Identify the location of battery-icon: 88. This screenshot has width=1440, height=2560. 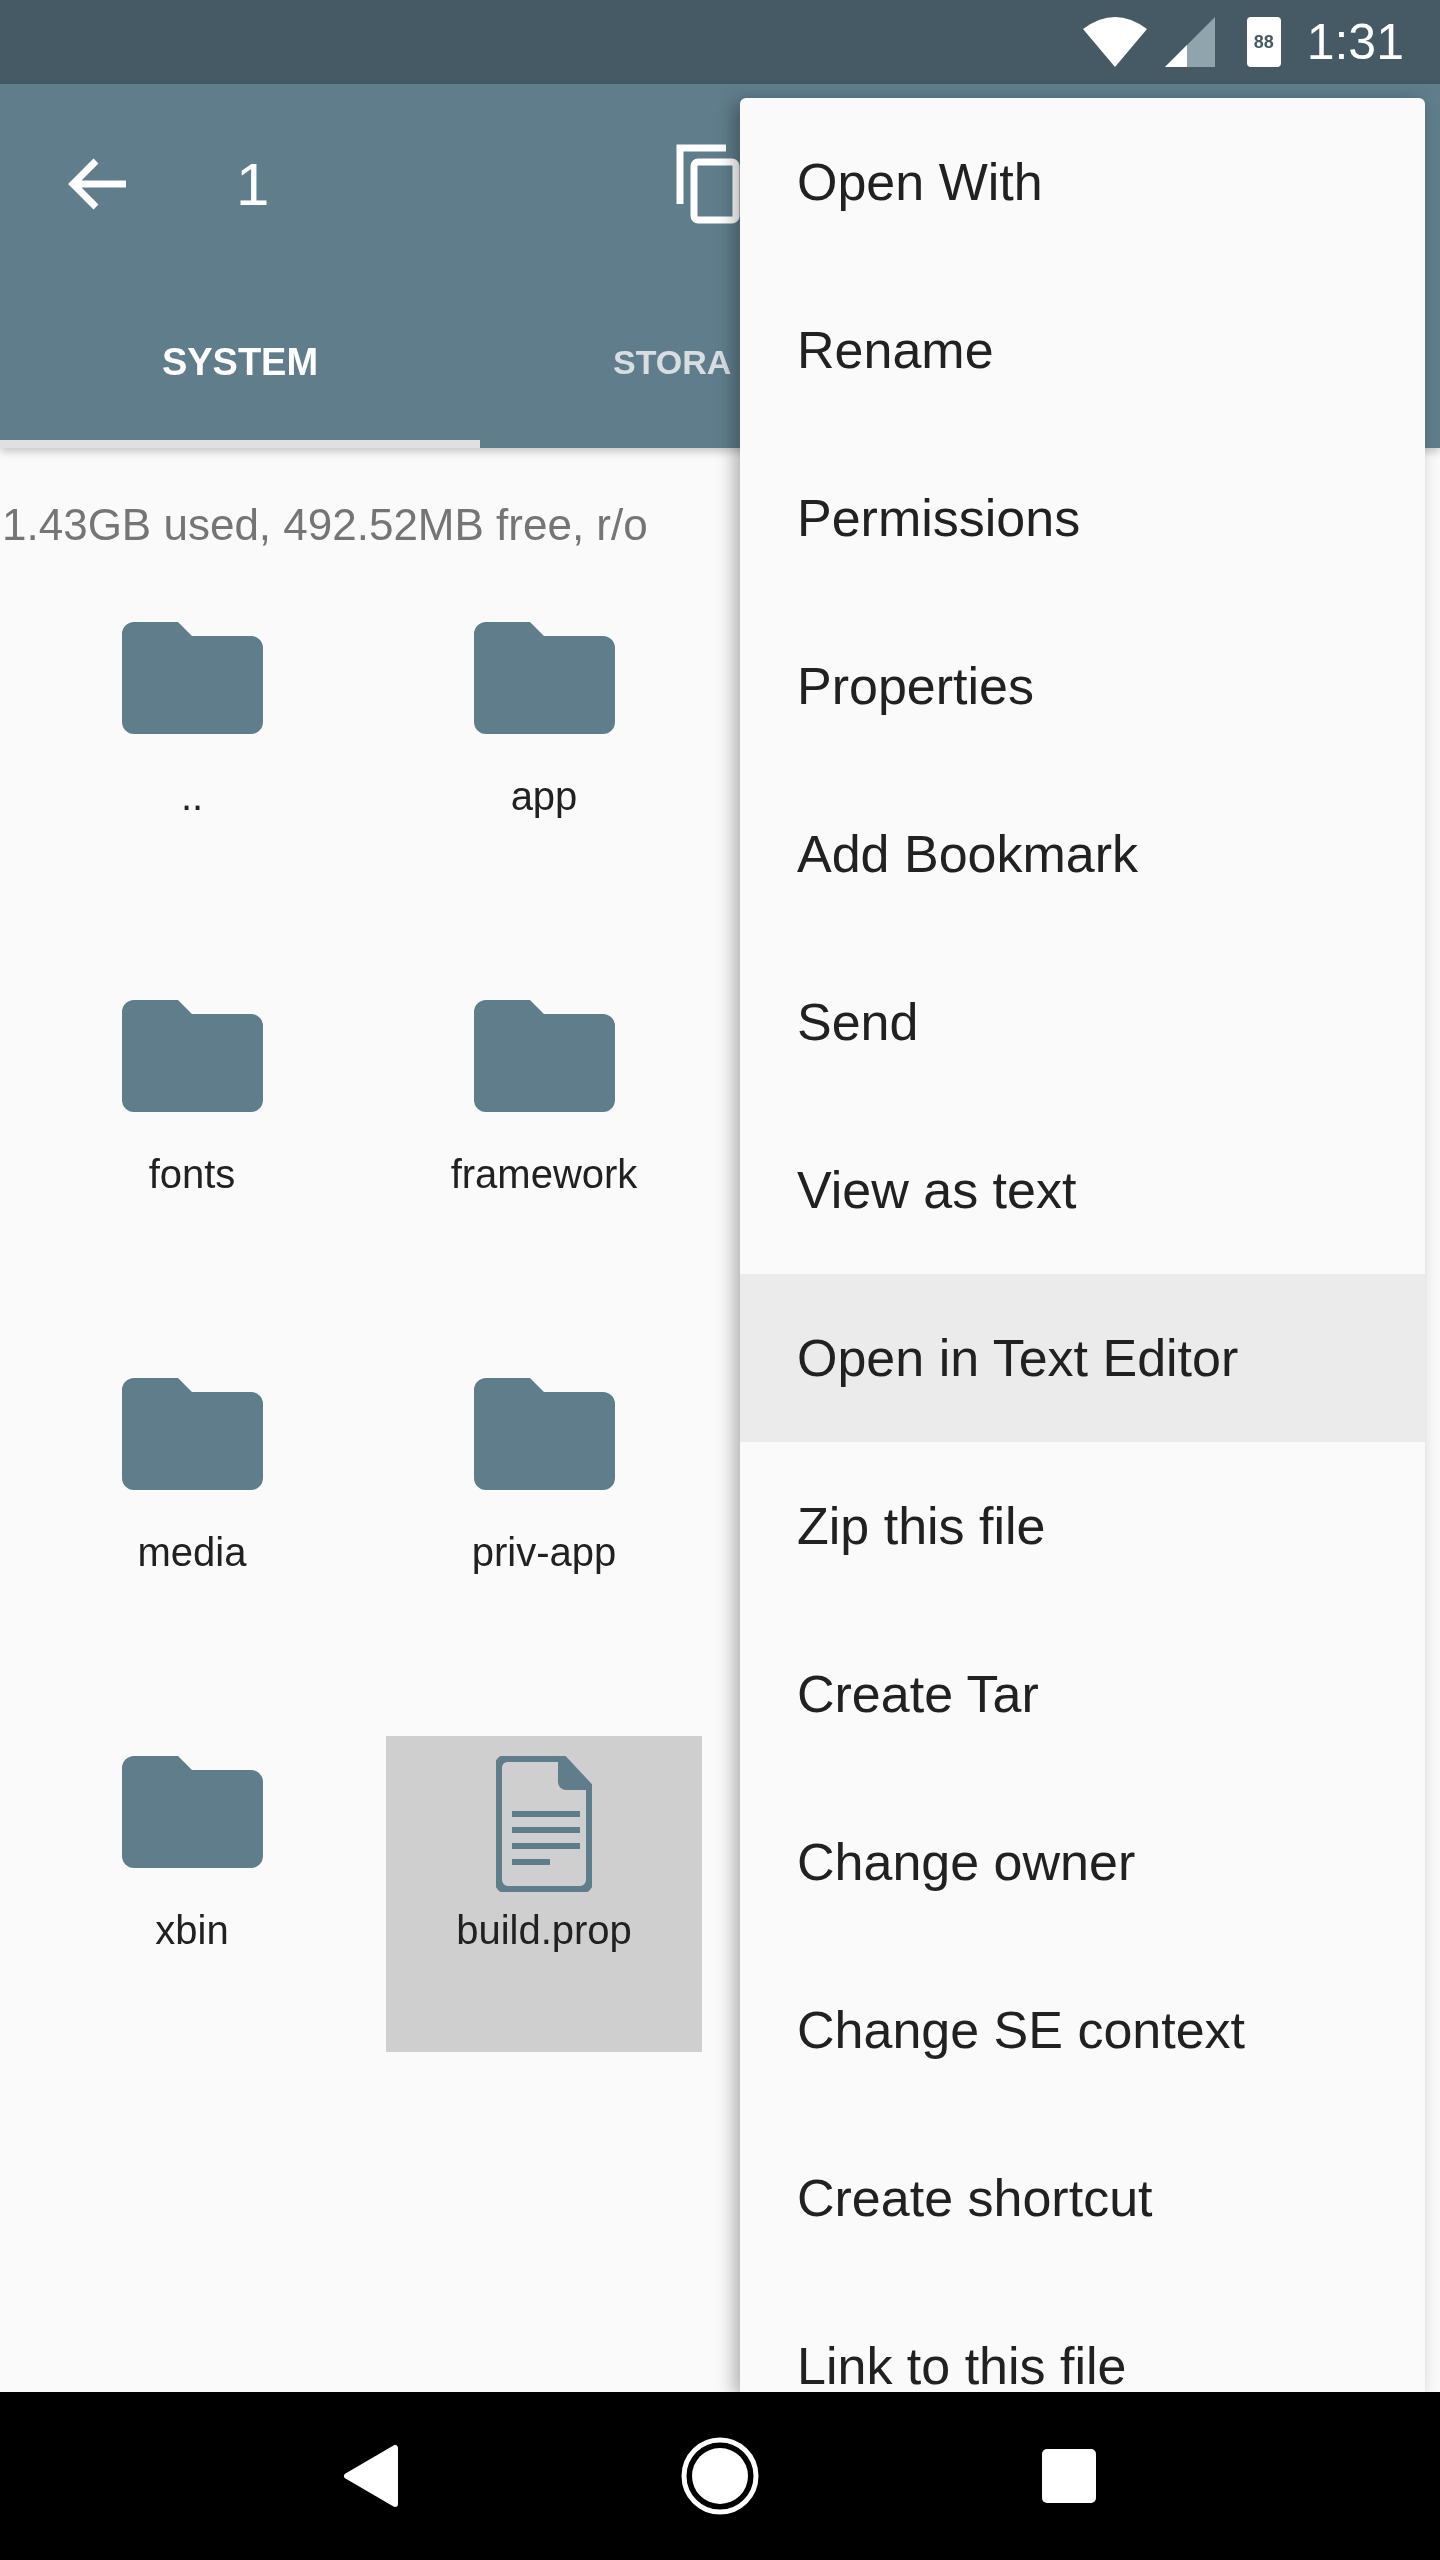
(1263, 42).